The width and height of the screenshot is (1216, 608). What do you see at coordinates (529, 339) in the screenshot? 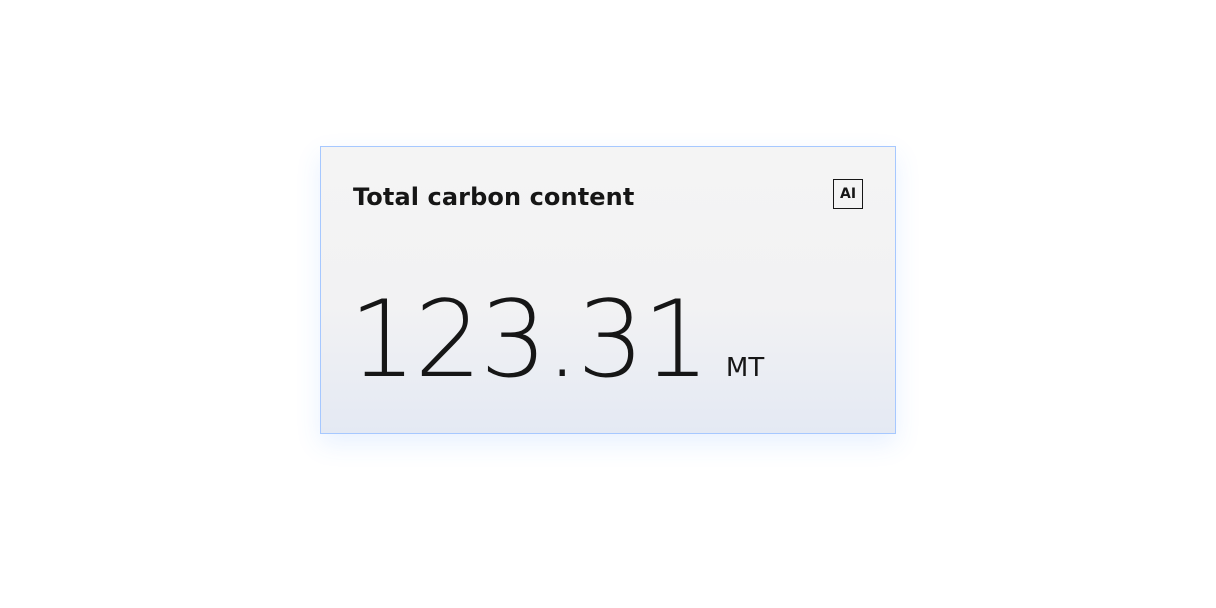
I see `metric-value: 123.31` at bounding box center [529, 339].